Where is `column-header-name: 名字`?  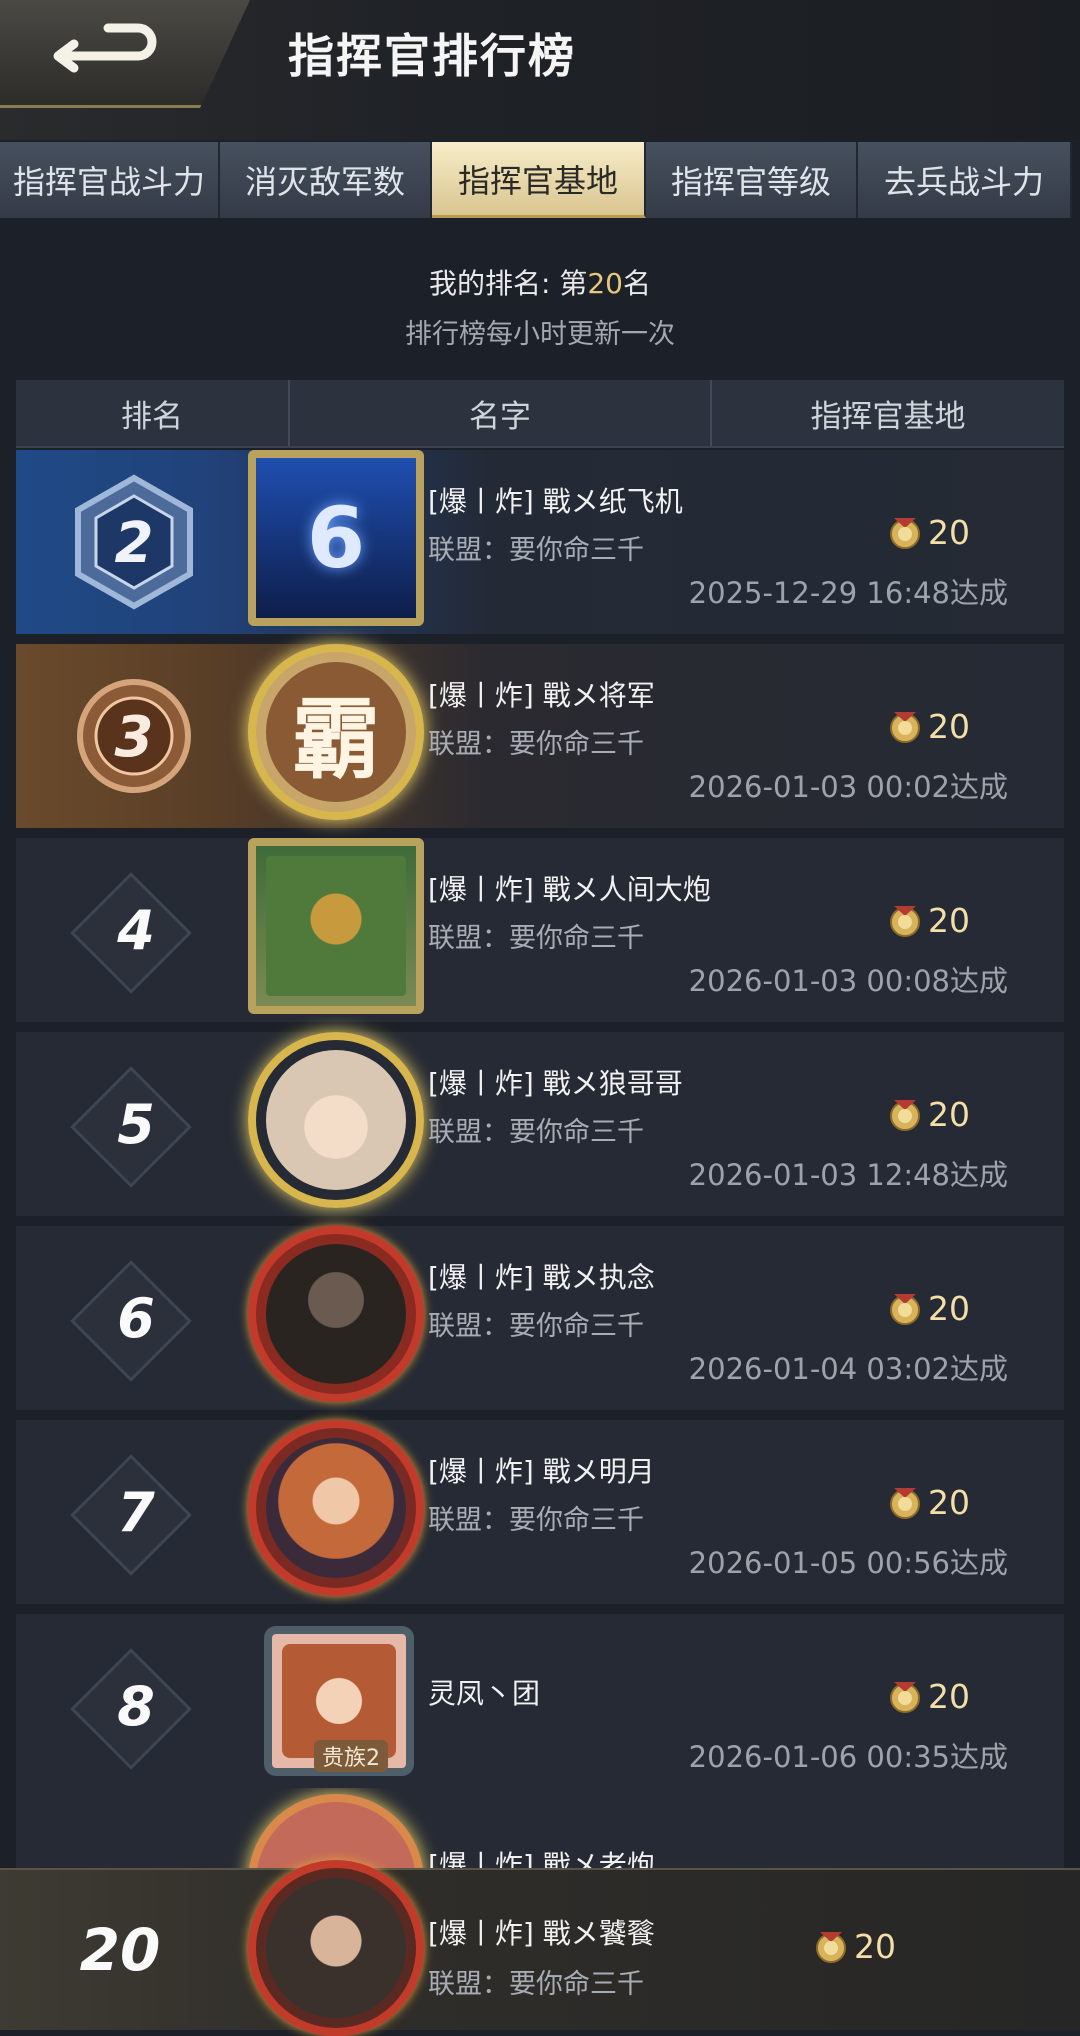
column-header-name: 名字 is located at coordinates (501, 413).